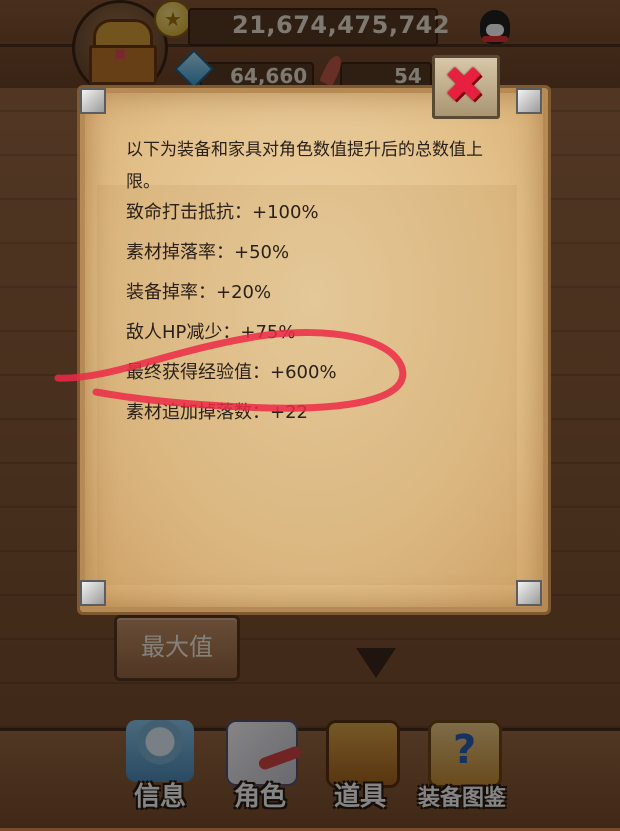 The image size is (620, 831). I want to click on stat-line: 最终获得经验值：+600%, so click(231, 372).